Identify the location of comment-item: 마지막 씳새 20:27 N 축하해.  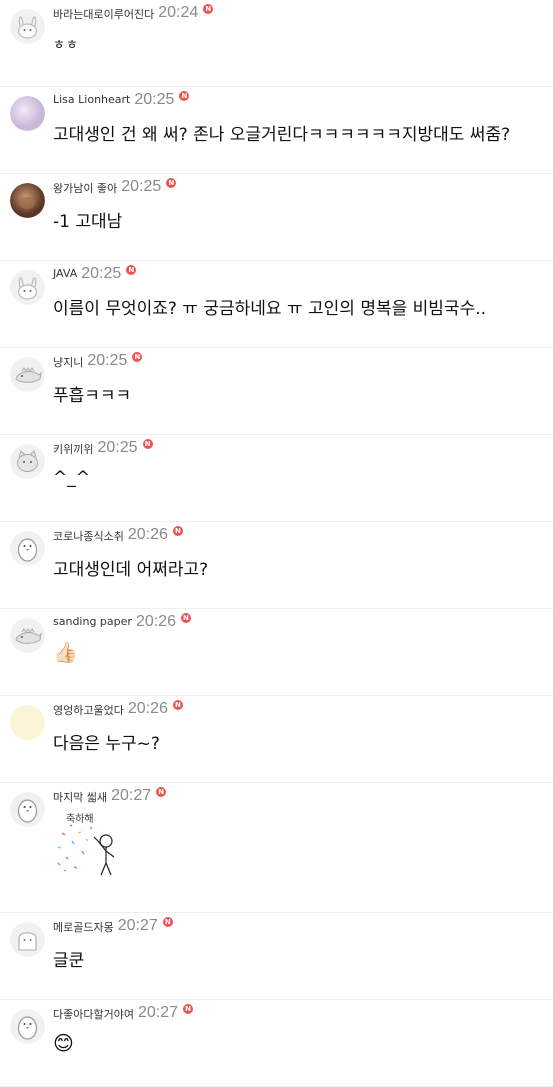
(276, 848).